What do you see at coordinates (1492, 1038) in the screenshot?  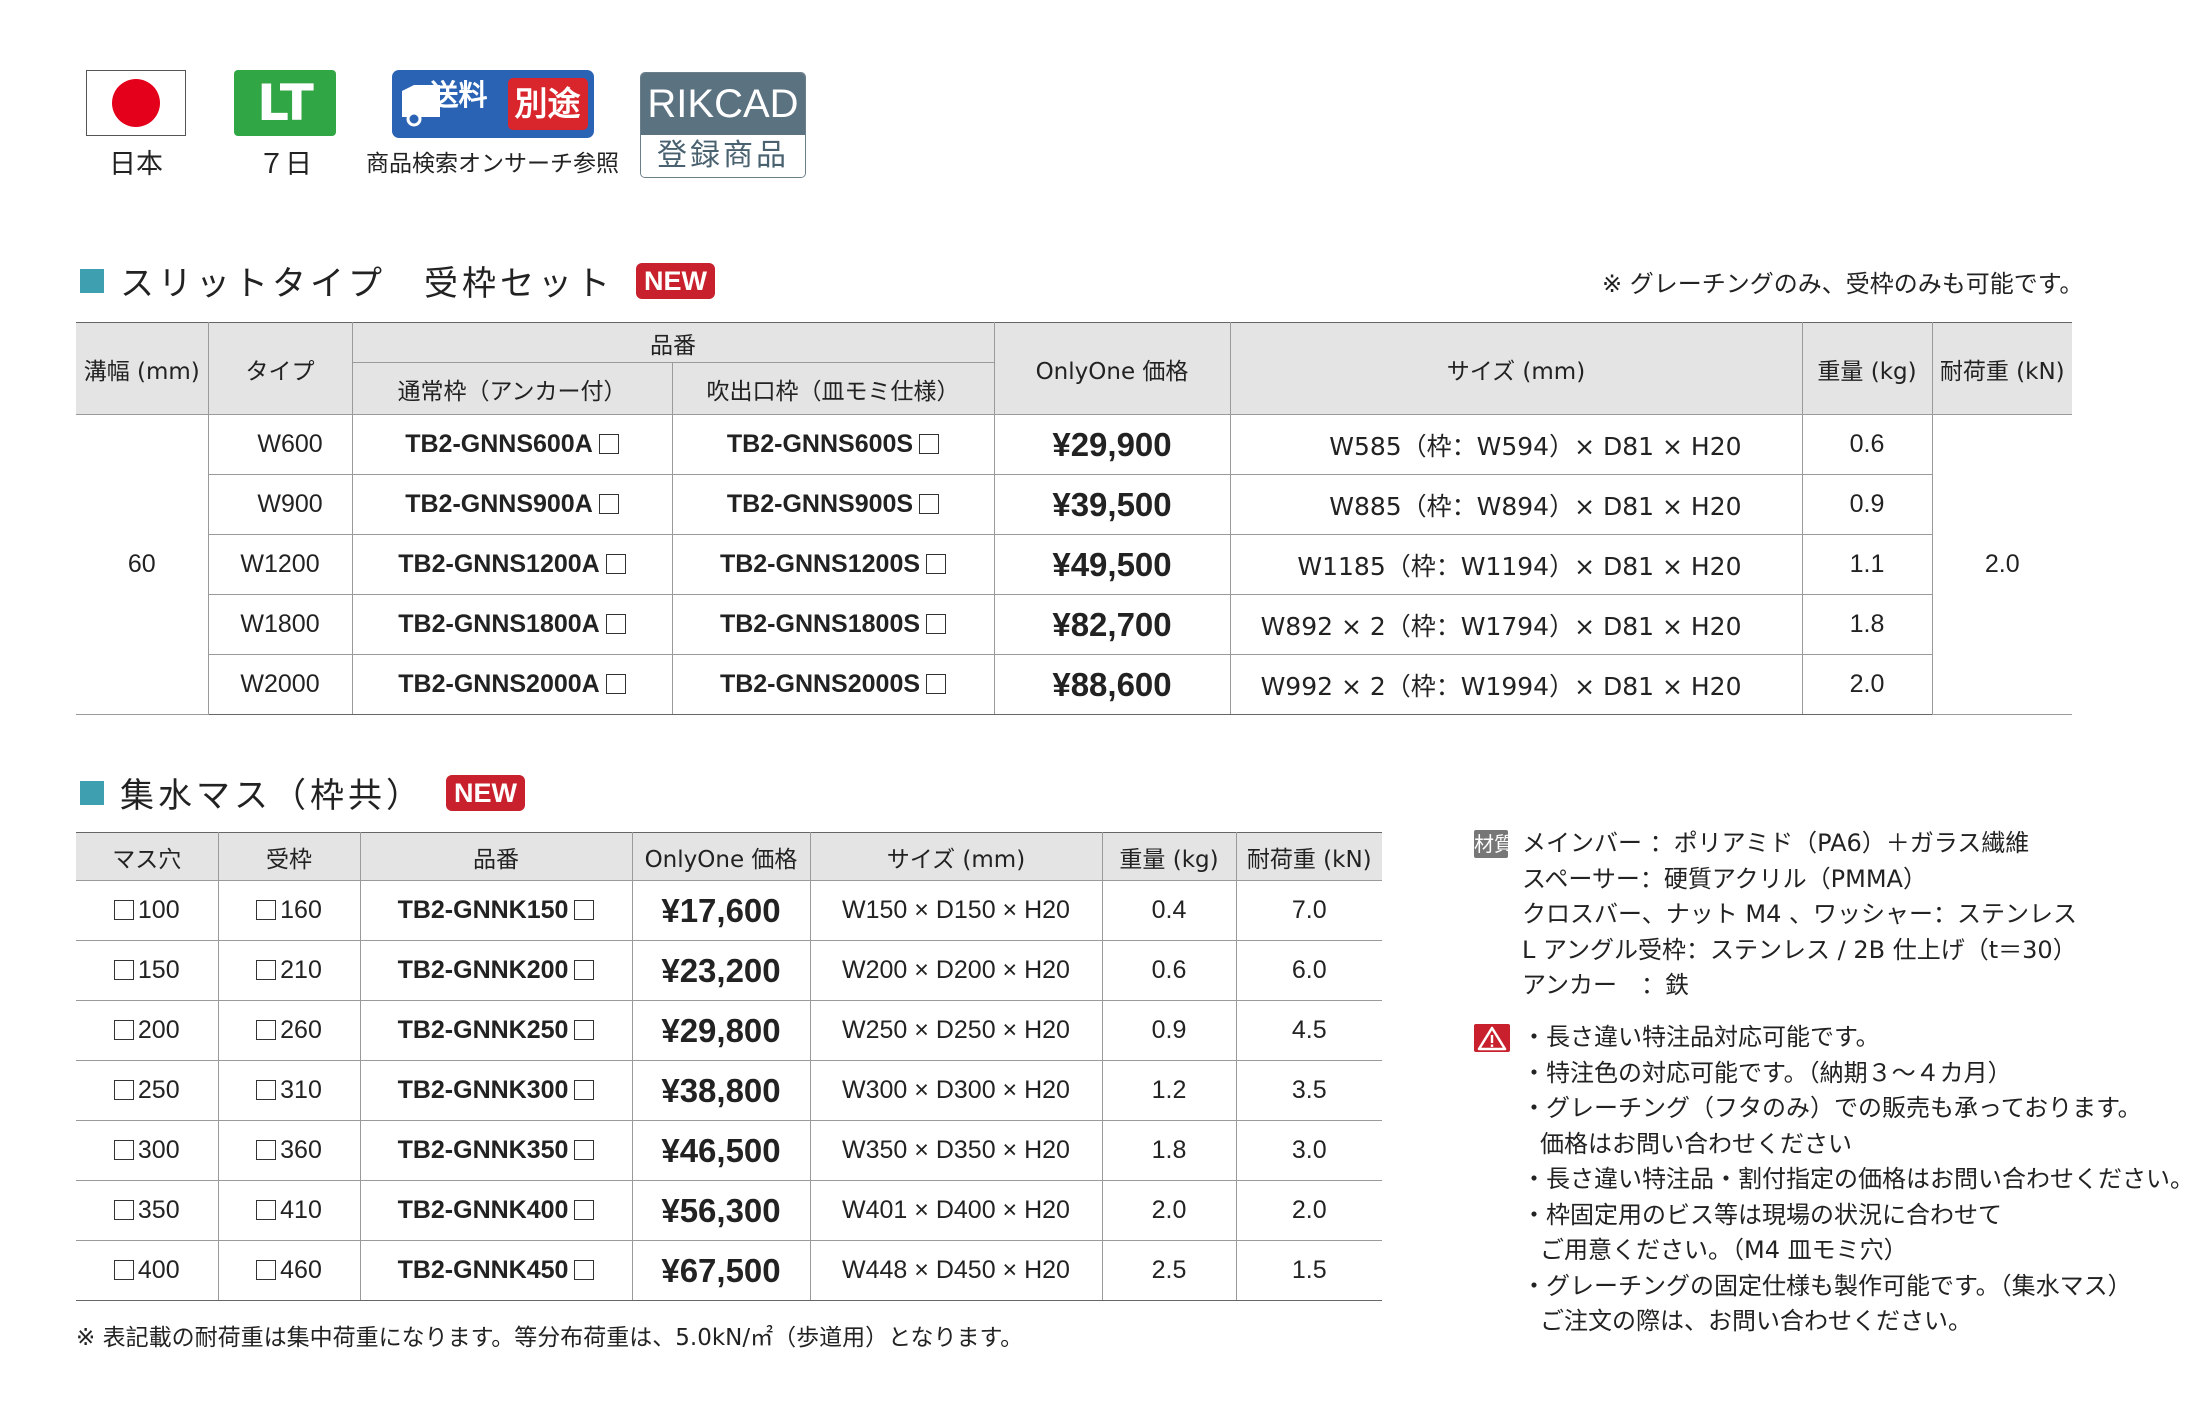 I see `warning-icon` at bounding box center [1492, 1038].